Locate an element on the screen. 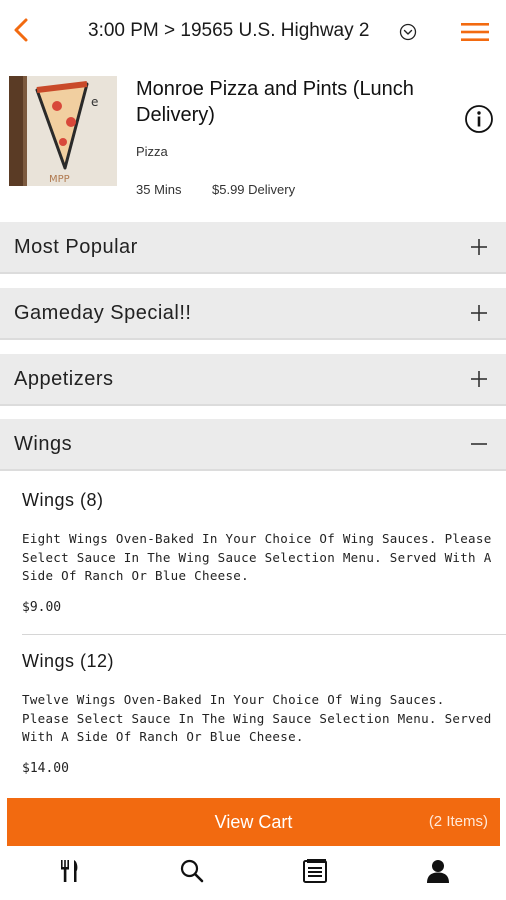  view-cart-label: View Cart is located at coordinates (253, 822).